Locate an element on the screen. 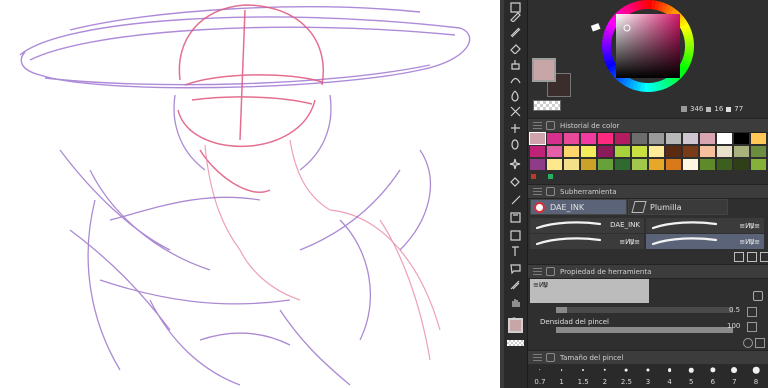 This screenshot has width=768, height=388. ruler-tool-icon is located at coordinates (515, 285).